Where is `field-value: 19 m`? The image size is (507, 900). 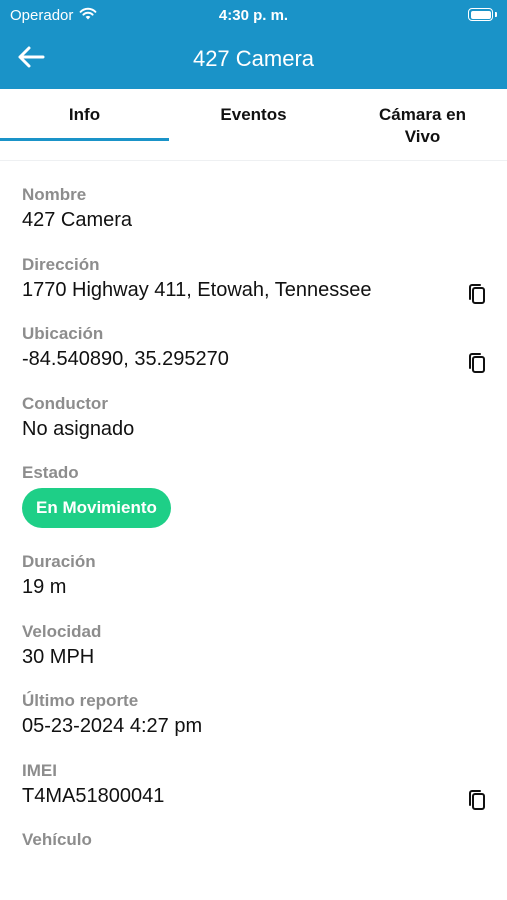 field-value: 19 m is located at coordinates (44, 587).